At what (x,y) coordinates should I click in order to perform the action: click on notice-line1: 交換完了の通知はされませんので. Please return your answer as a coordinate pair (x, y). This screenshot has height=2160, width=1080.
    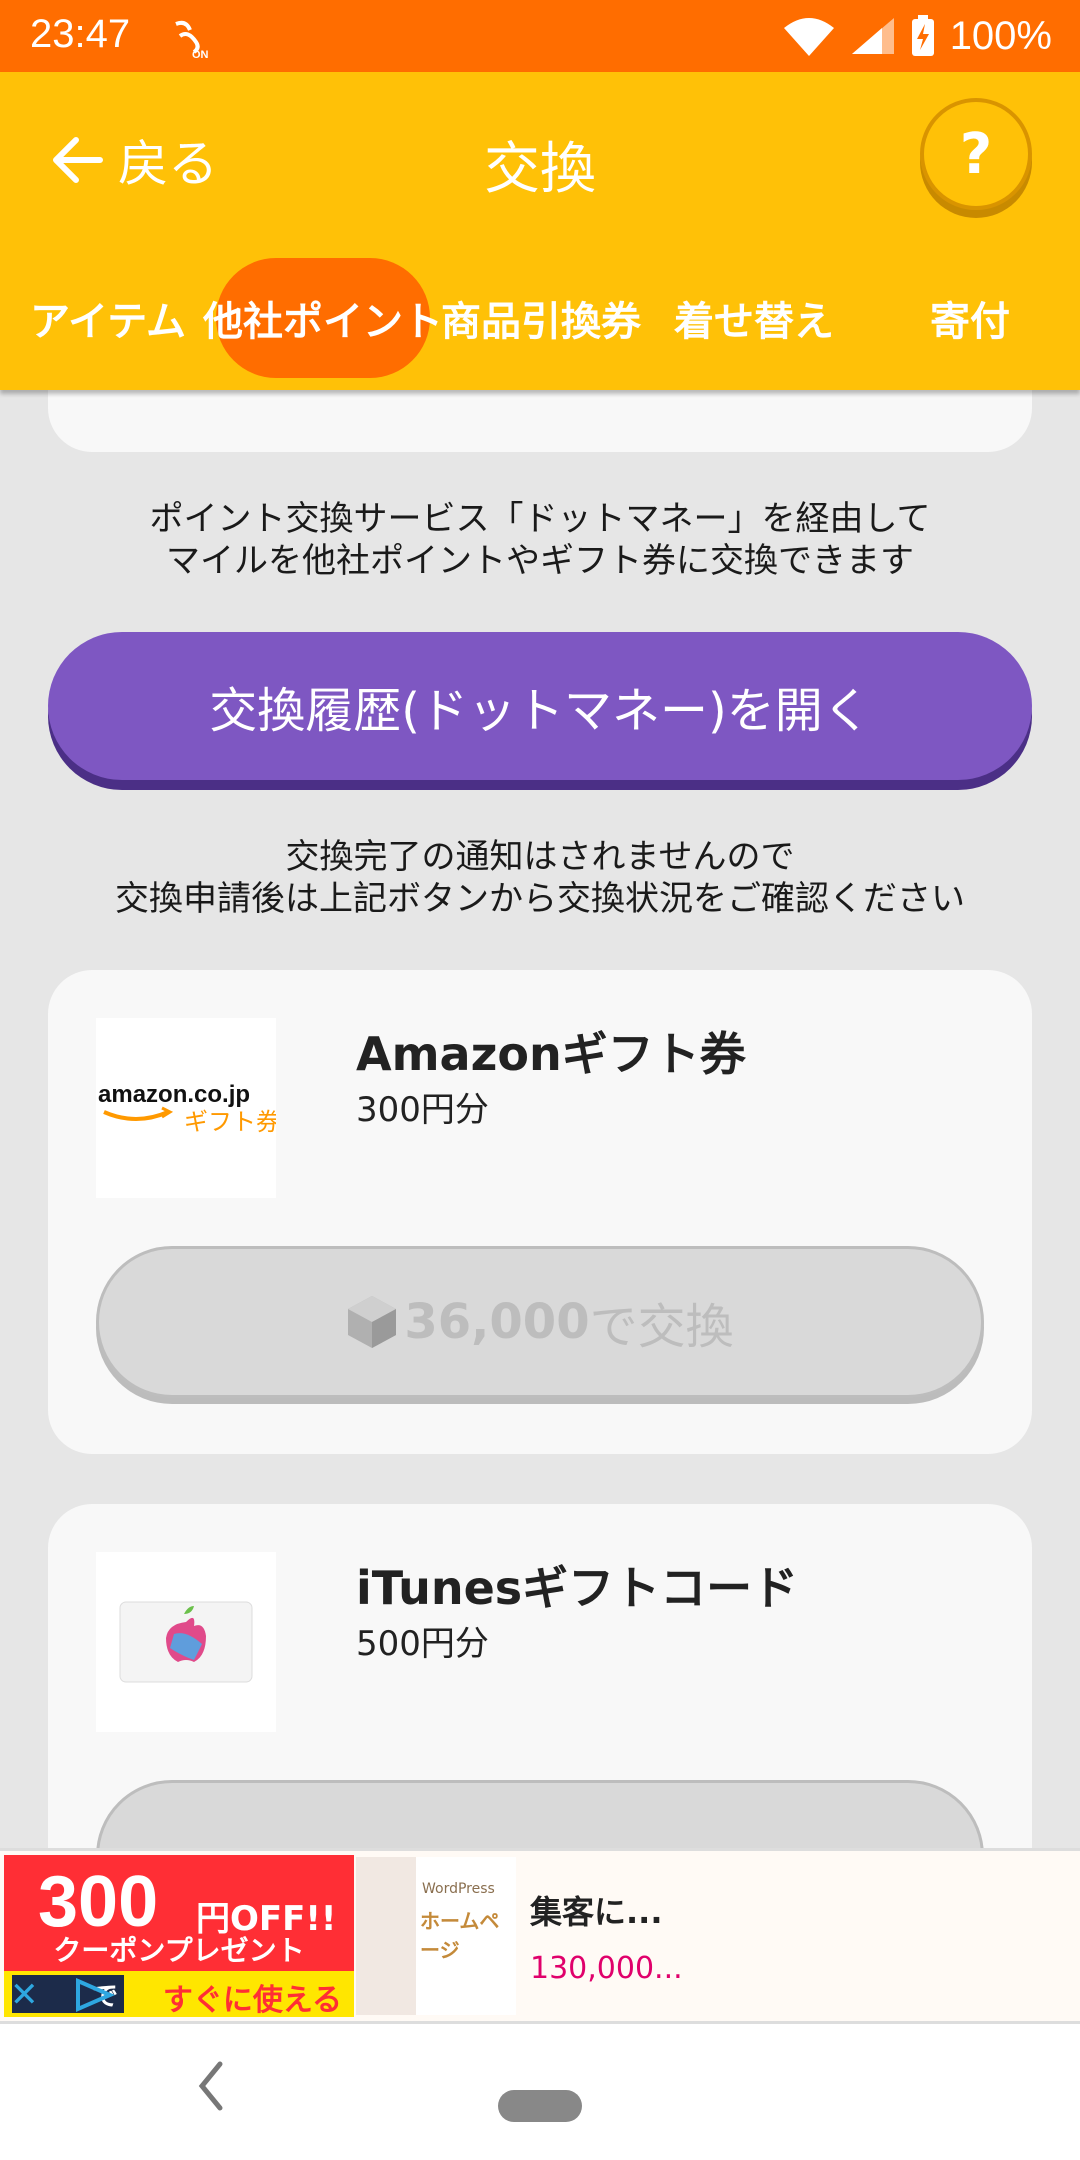
    Looking at the image, I should click on (540, 857).